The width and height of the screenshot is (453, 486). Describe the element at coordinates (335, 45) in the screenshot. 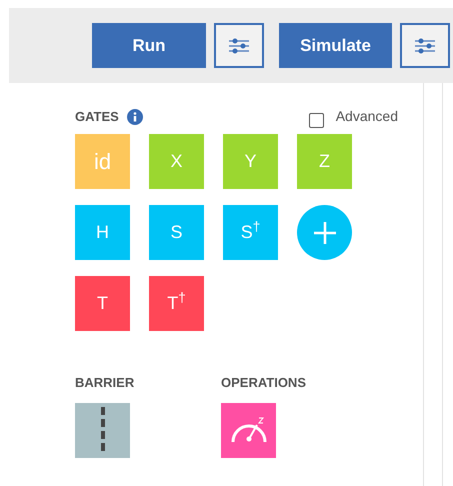

I see `action-button: Simulate` at that location.